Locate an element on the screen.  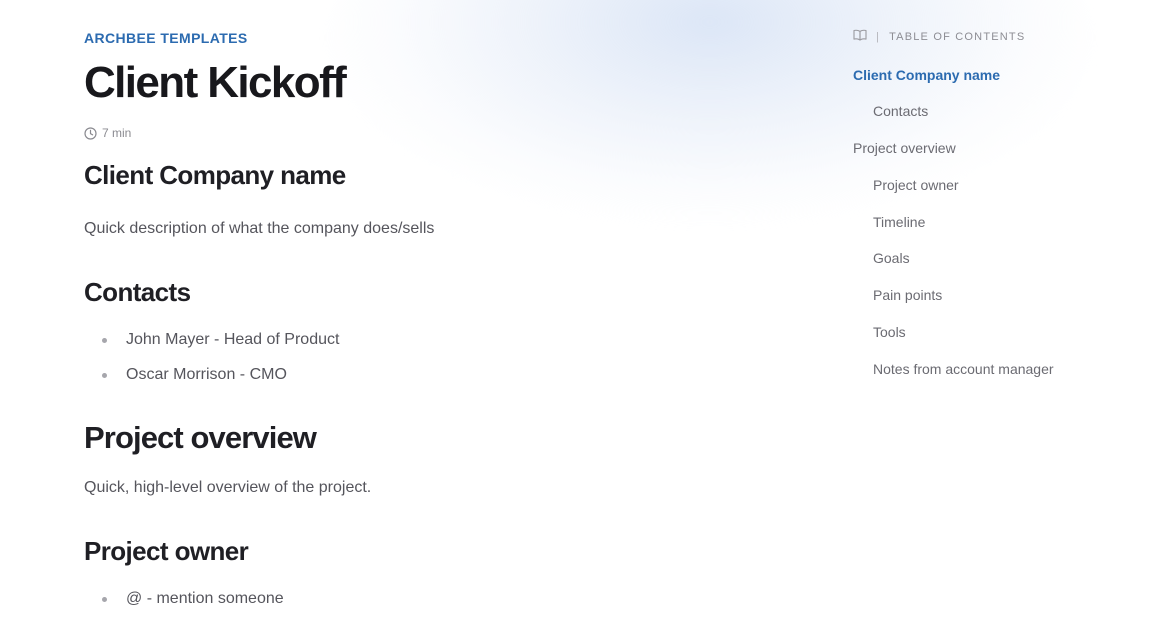
list-item: @ - mention someone is located at coordinates (184, 605).